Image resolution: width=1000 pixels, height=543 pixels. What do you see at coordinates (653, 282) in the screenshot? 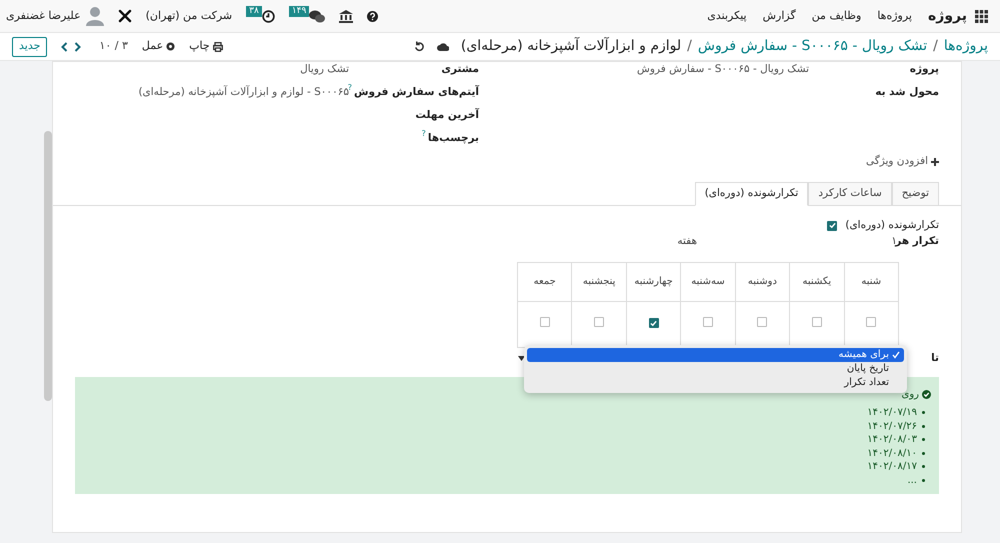
I see `column-header: چهارشنبه` at bounding box center [653, 282].